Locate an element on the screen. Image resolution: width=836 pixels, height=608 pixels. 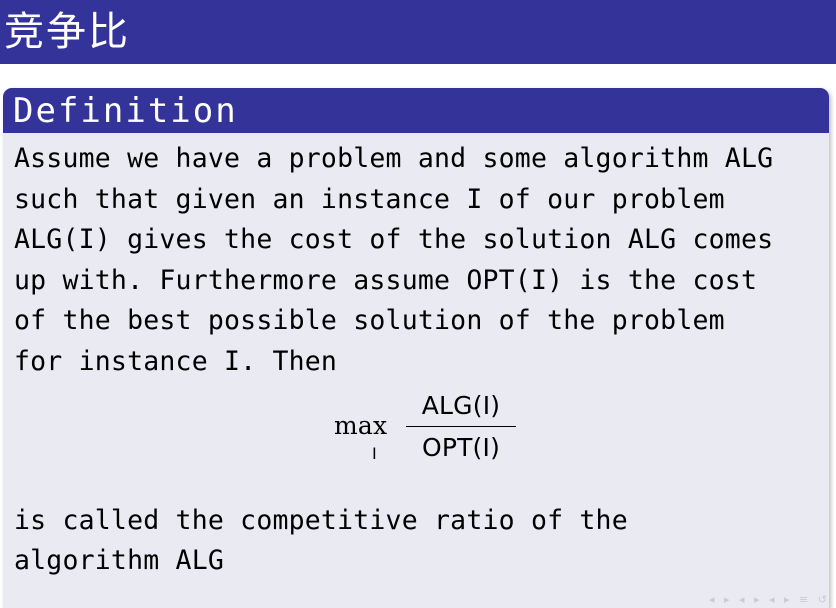
fraction-bar is located at coordinates (461, 426).